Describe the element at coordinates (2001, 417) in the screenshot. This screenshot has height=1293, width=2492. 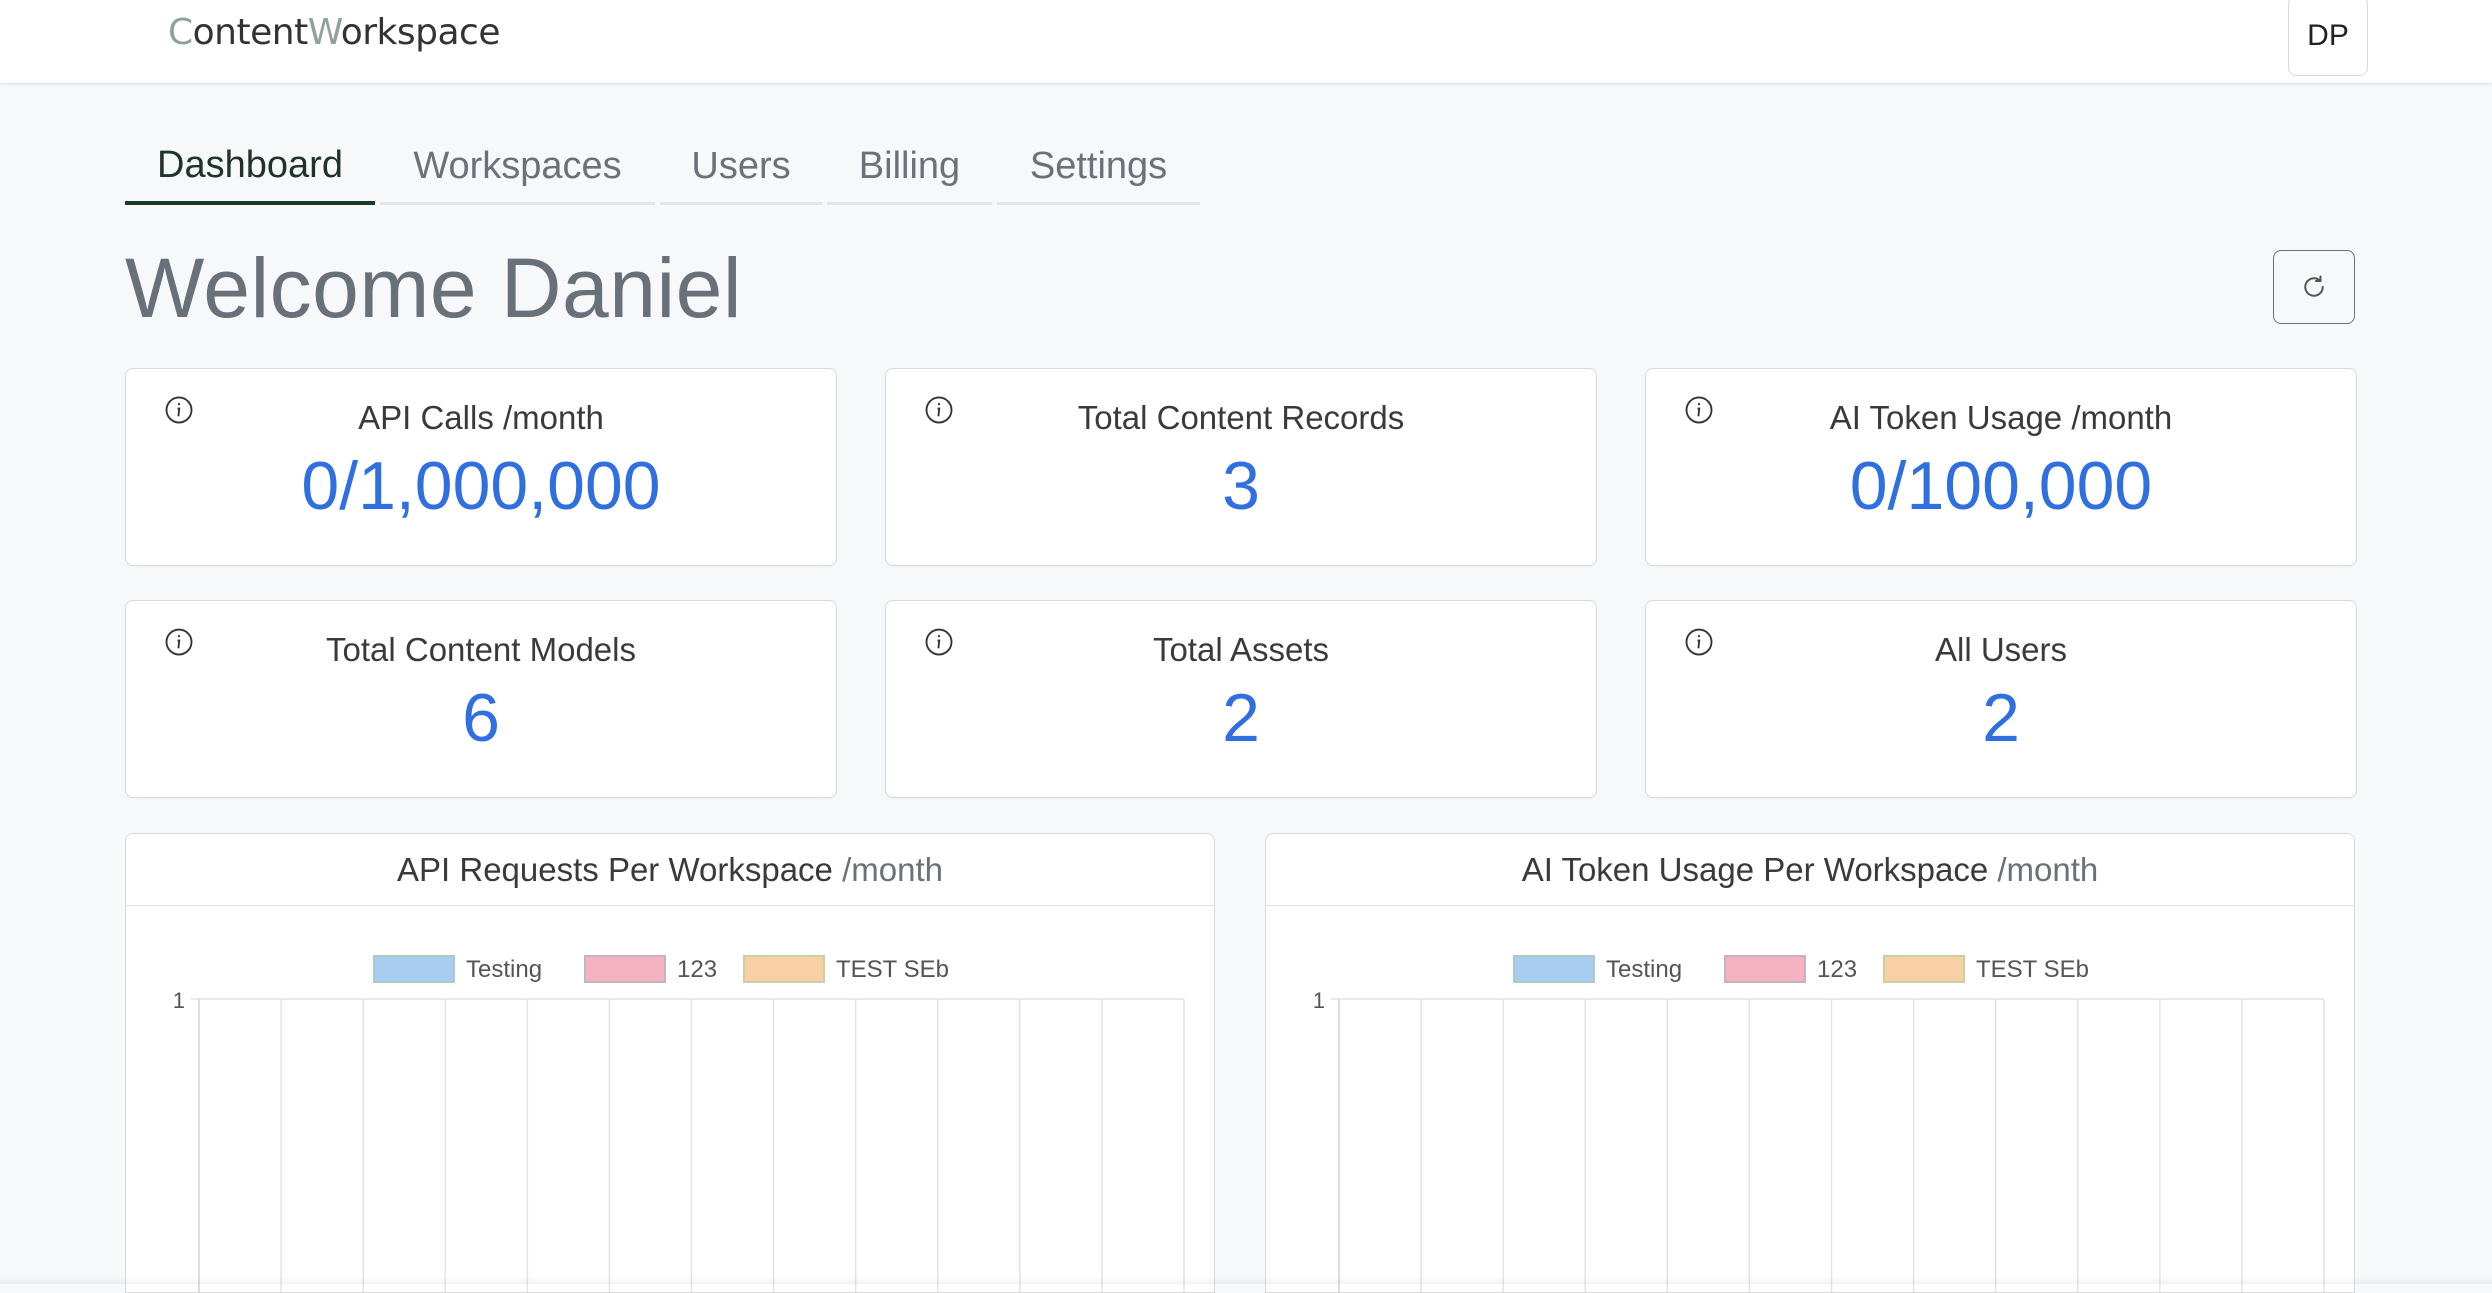
I see `stat-title: AI Token Usage /month` at that location.